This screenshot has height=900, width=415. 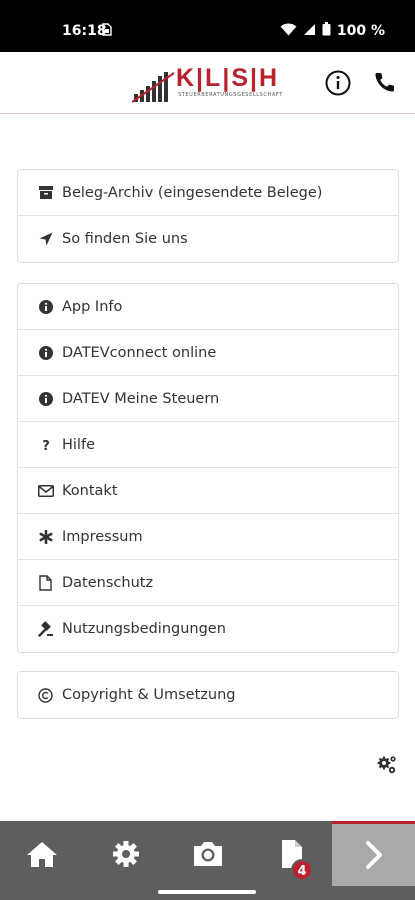 What do you see at coordinates (45, 536) in the screenshot?
I see `asterisk-icon` at bounding box center [45, 536].